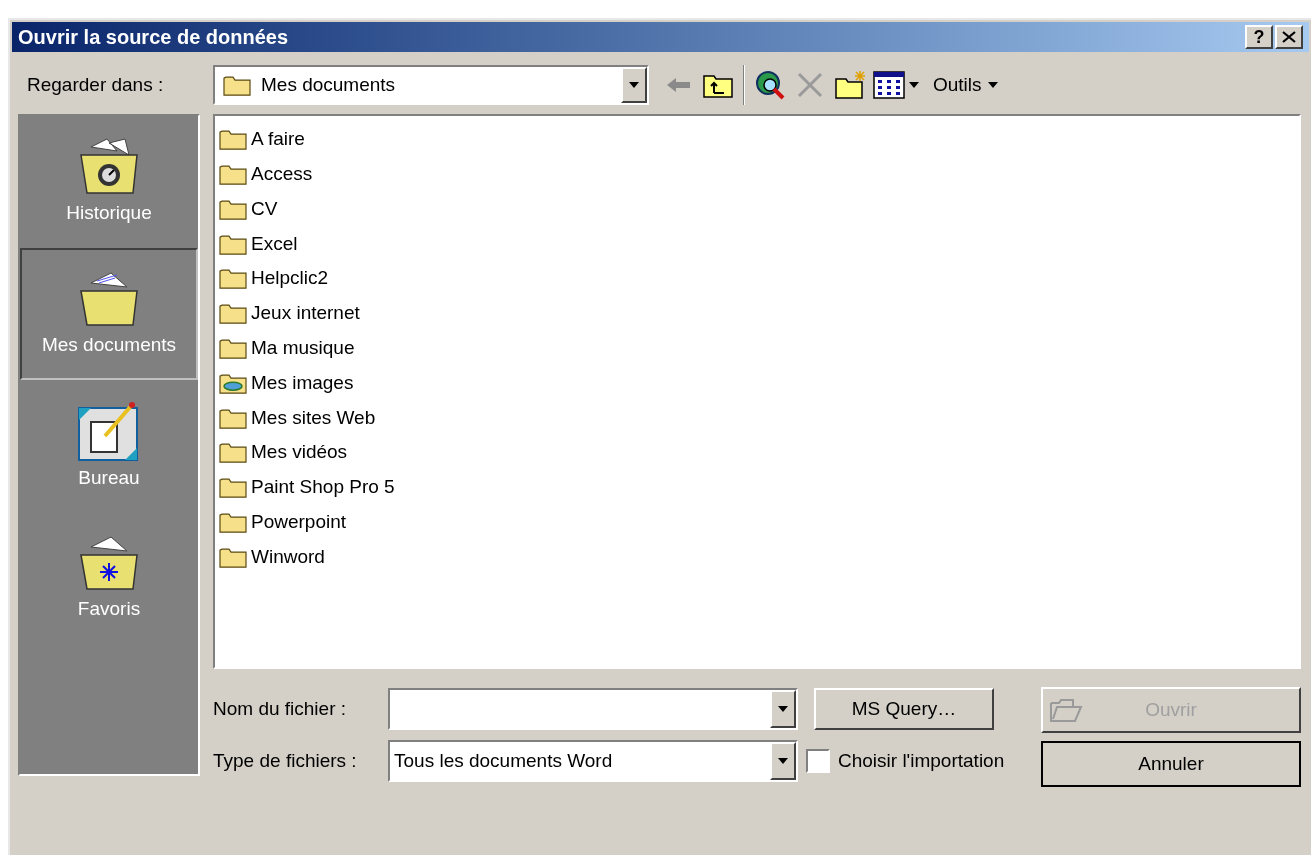 The width and height of the screenshot is (1311, 855). I want to click on help-button: ?, so click(1259, 37).